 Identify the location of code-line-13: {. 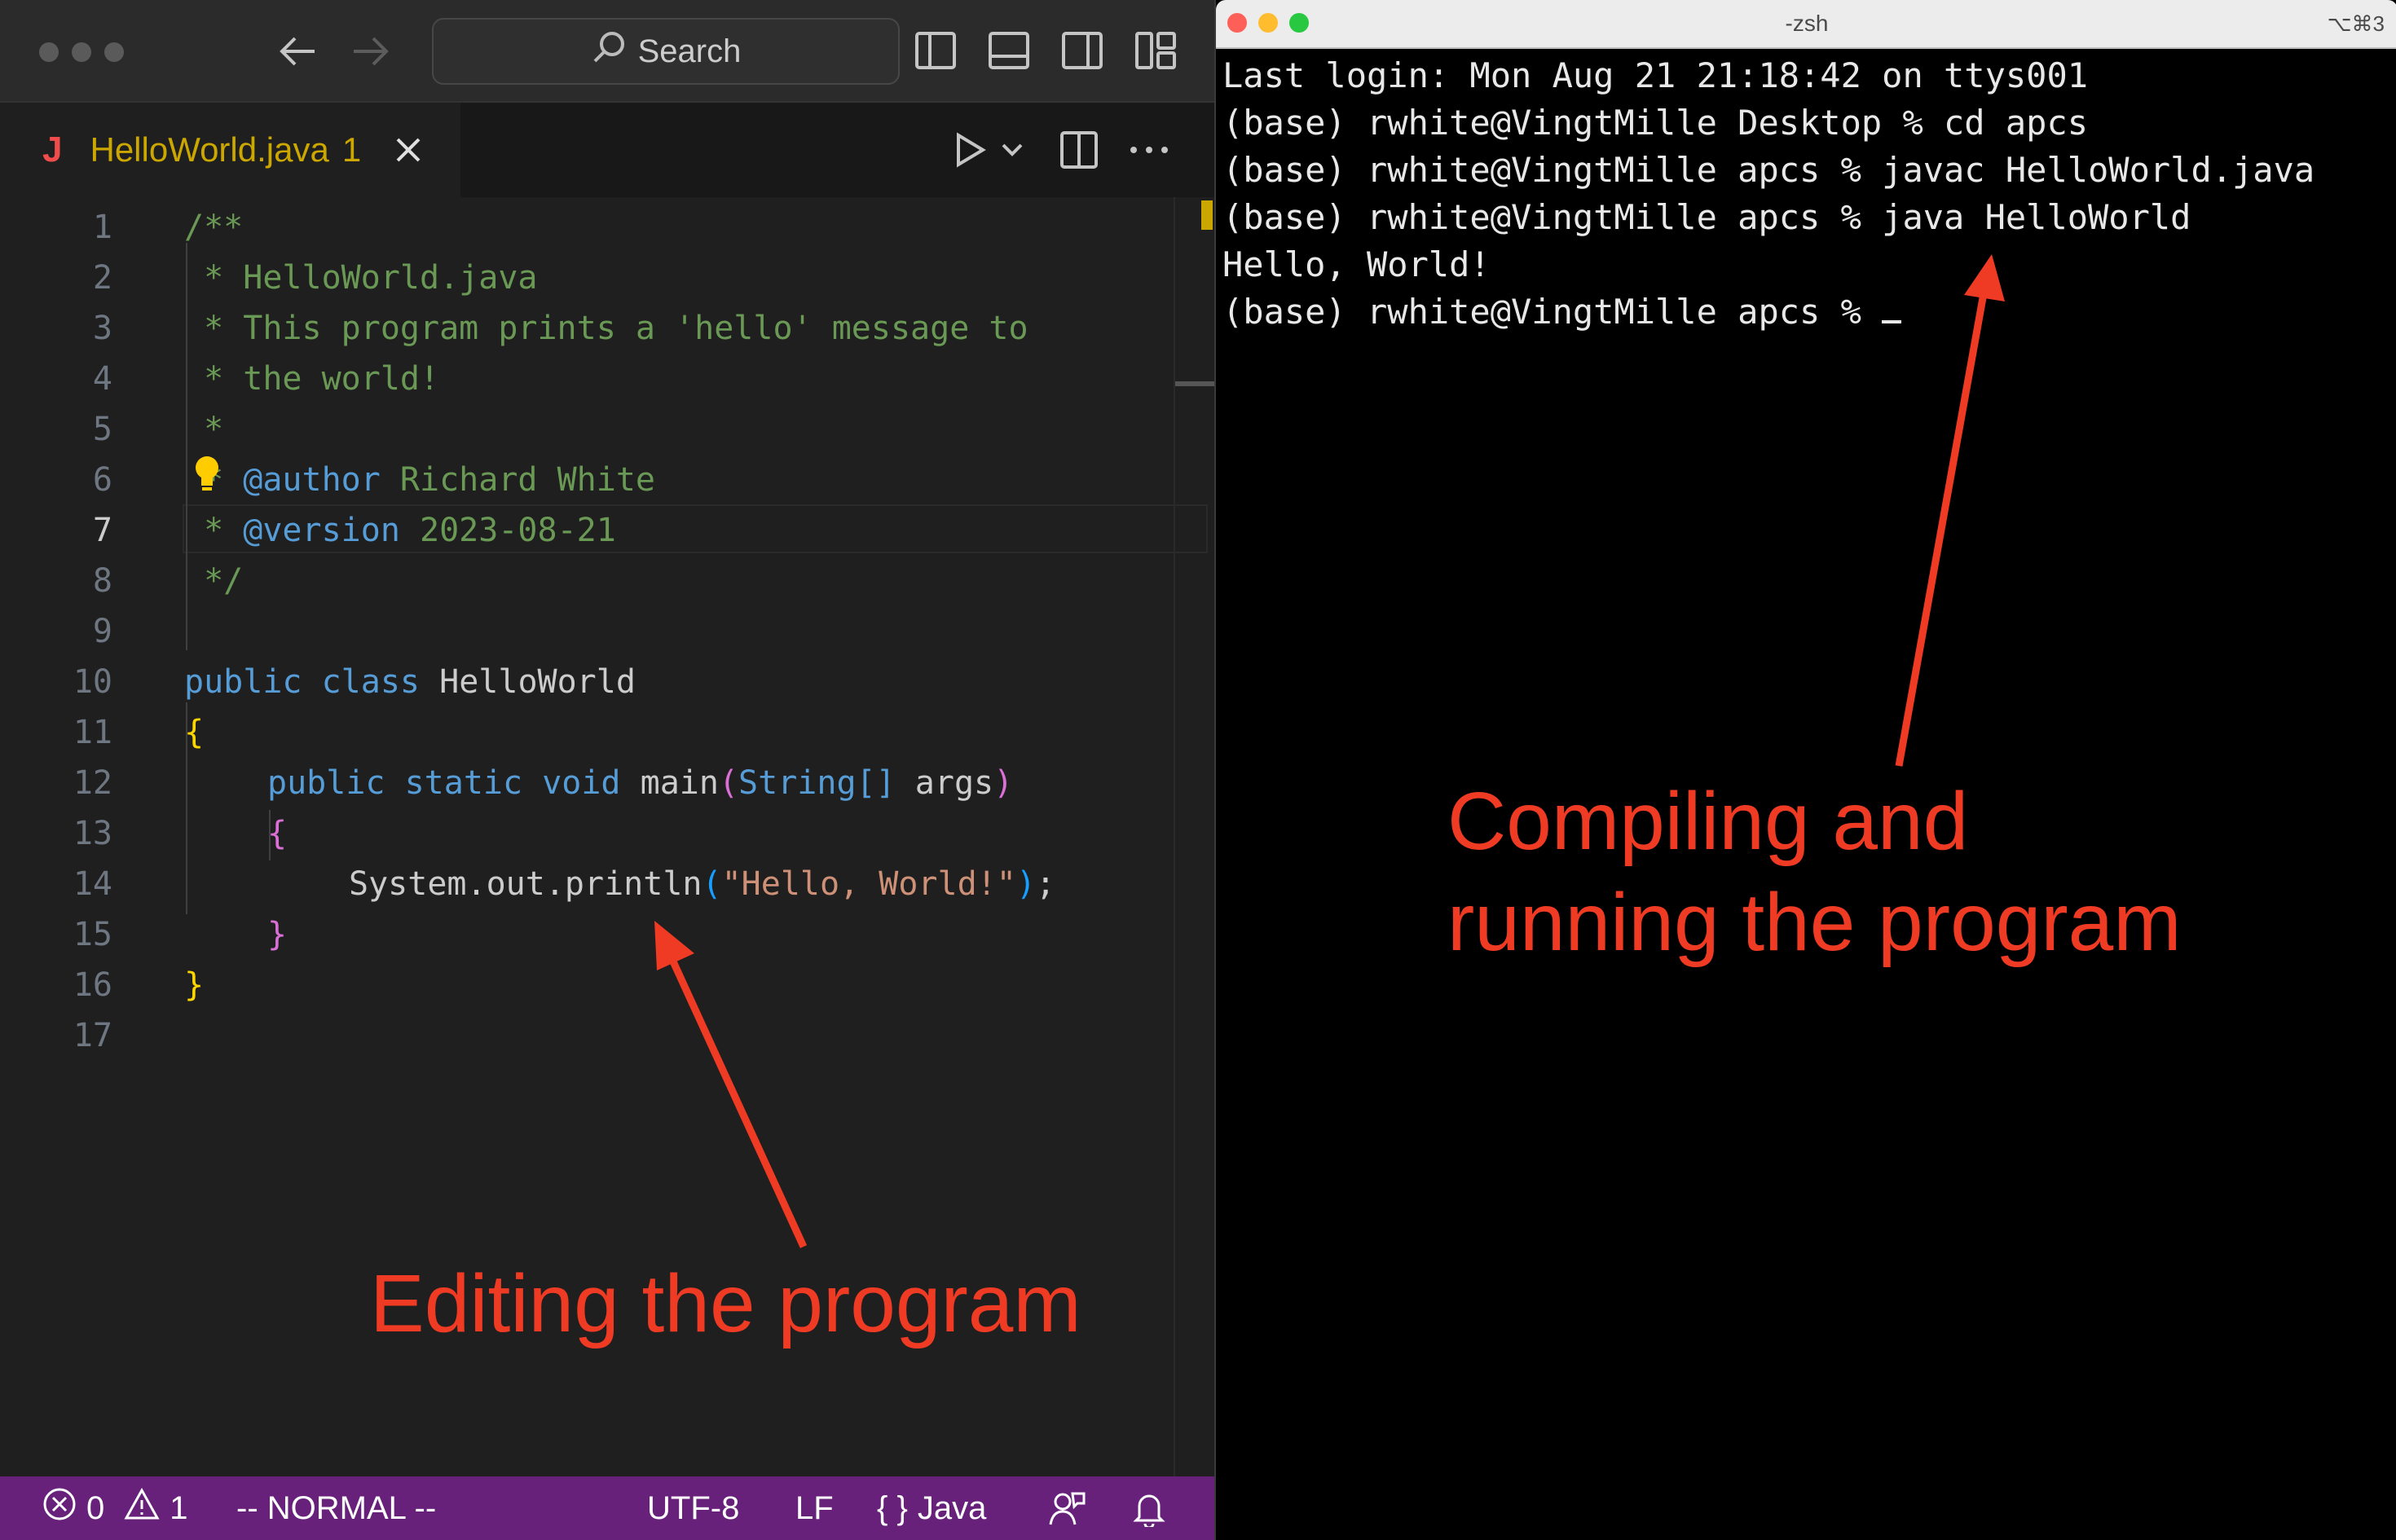
(277, 833).